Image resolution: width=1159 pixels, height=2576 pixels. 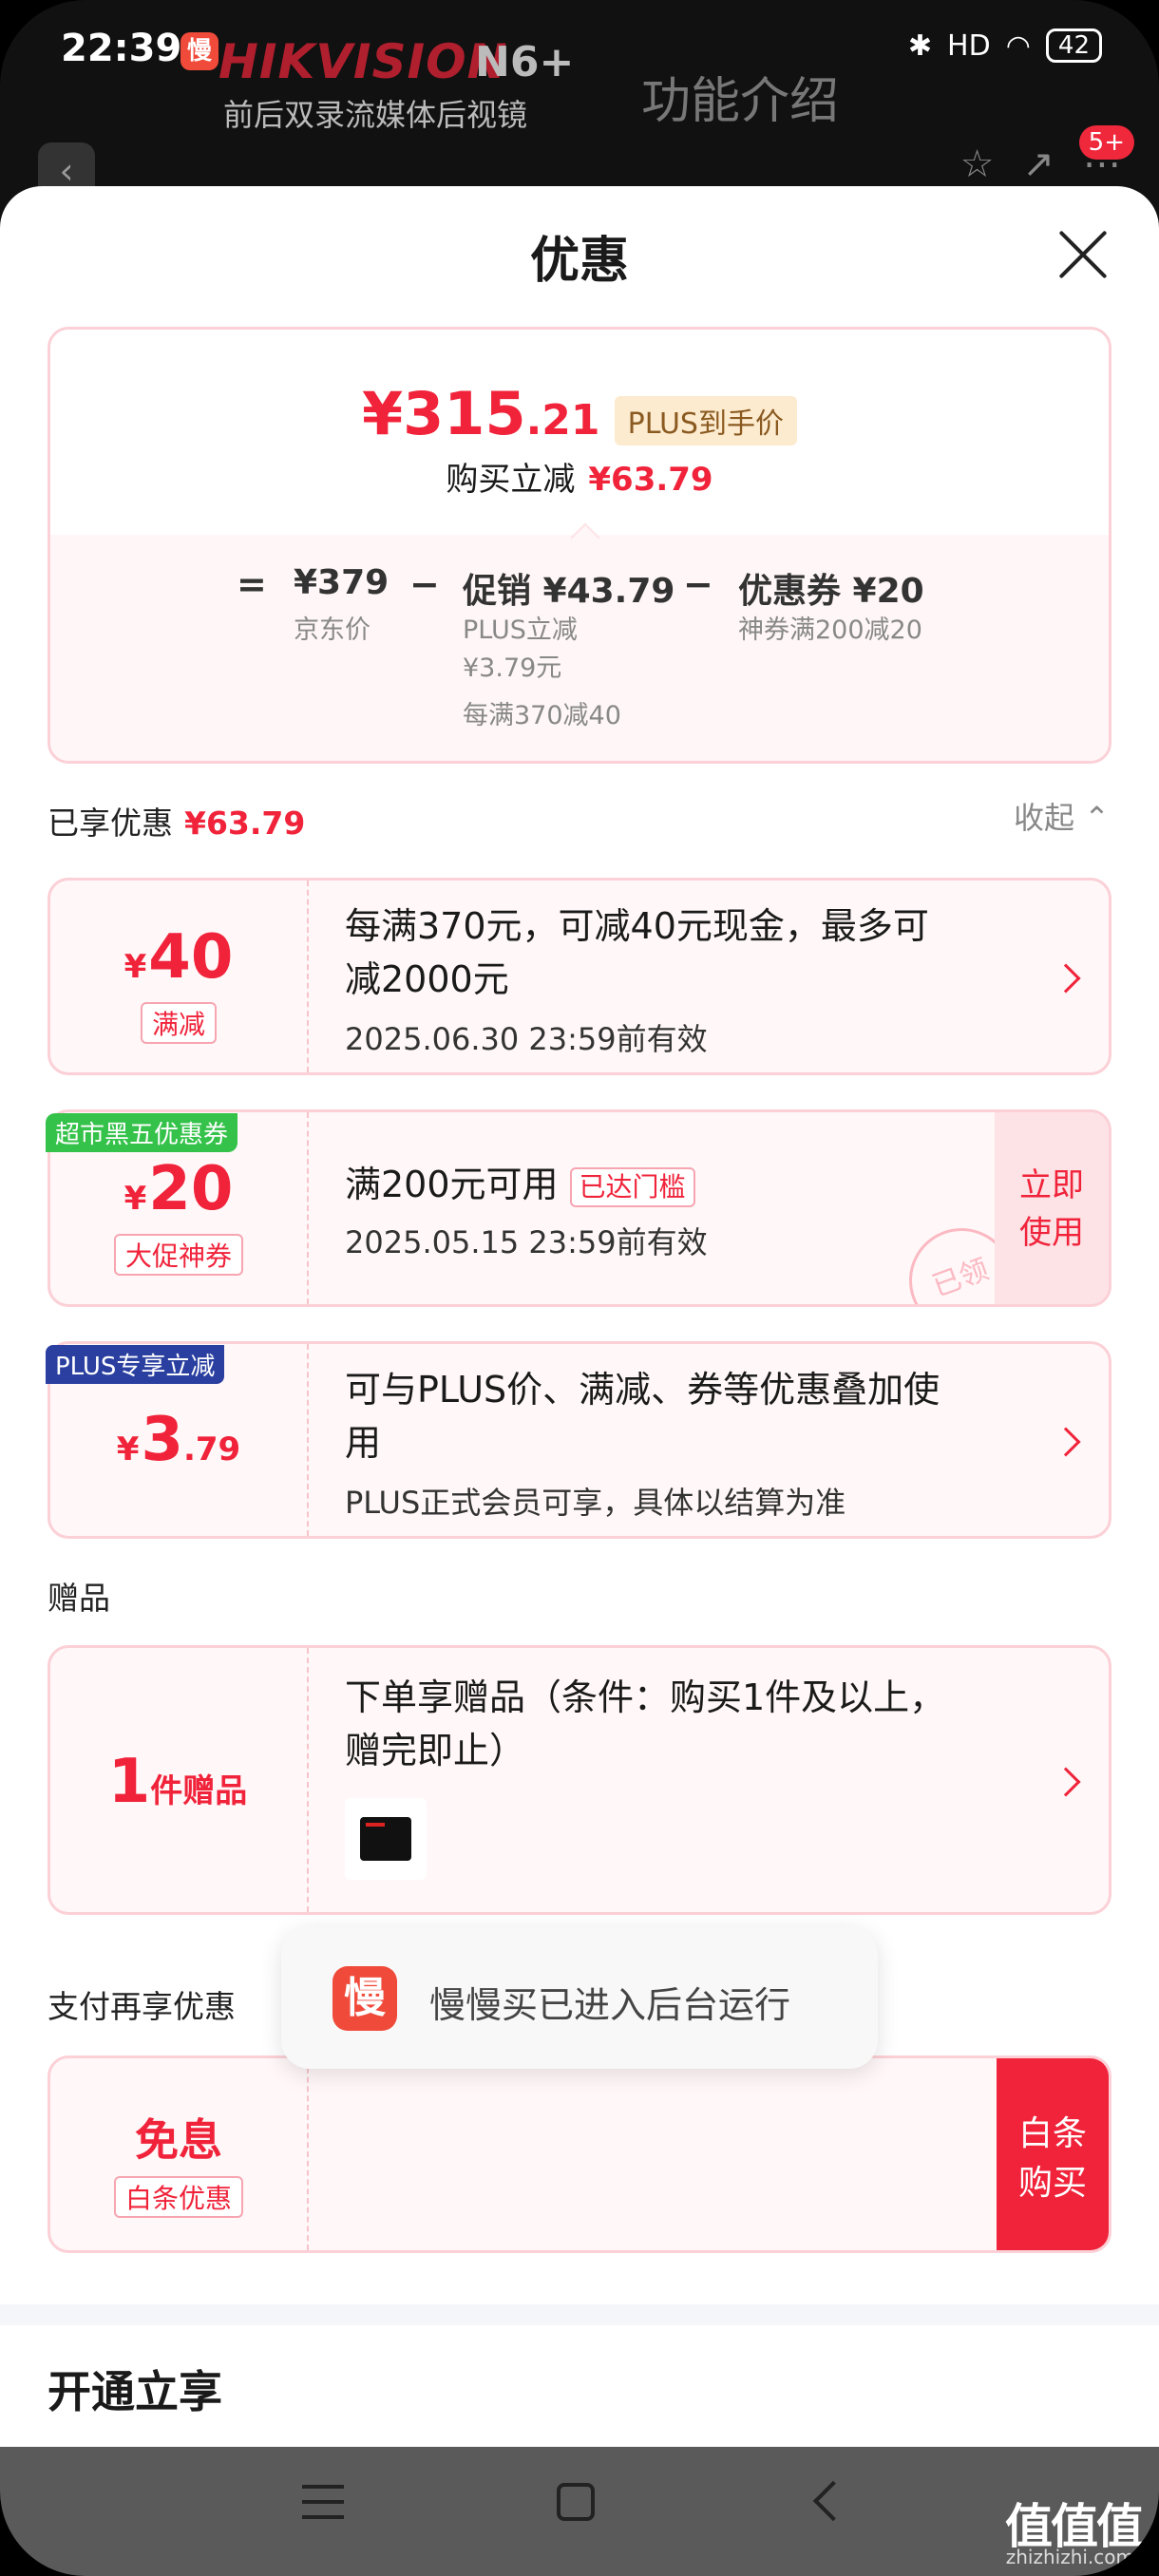 What do you see at coordinates (632, 1186) in the screenshot?
I see `threshold-reached-badge: 已达门槛` at bounding box center [632, 1186].